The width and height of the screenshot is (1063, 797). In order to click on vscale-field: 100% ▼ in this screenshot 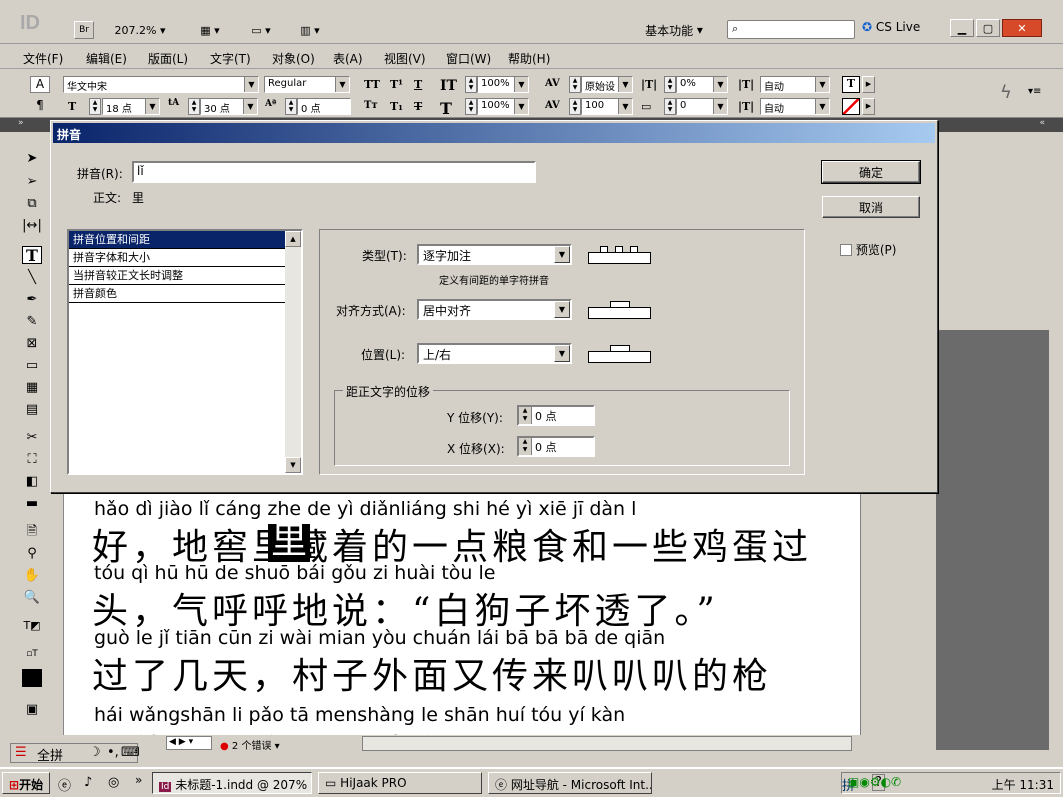, I will do `click(503, 84)`.